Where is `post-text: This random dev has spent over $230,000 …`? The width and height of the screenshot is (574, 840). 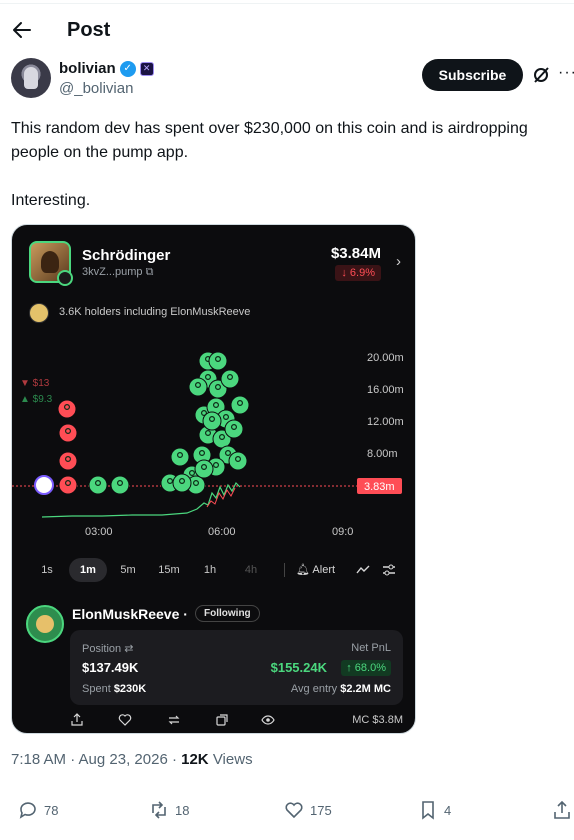
post-text: This random dev has spent over $230,000 … is located at coordinates (286, 177).